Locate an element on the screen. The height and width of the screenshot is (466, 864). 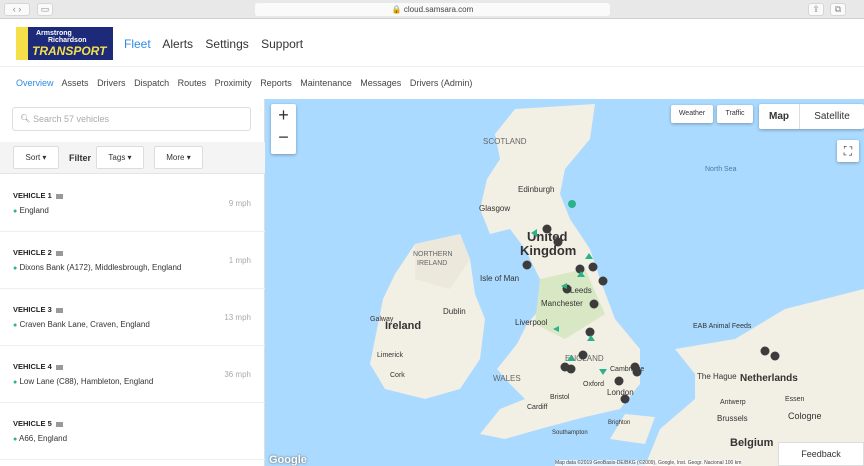
tab-drivers: Drivers is located at coordinates (111, 83).